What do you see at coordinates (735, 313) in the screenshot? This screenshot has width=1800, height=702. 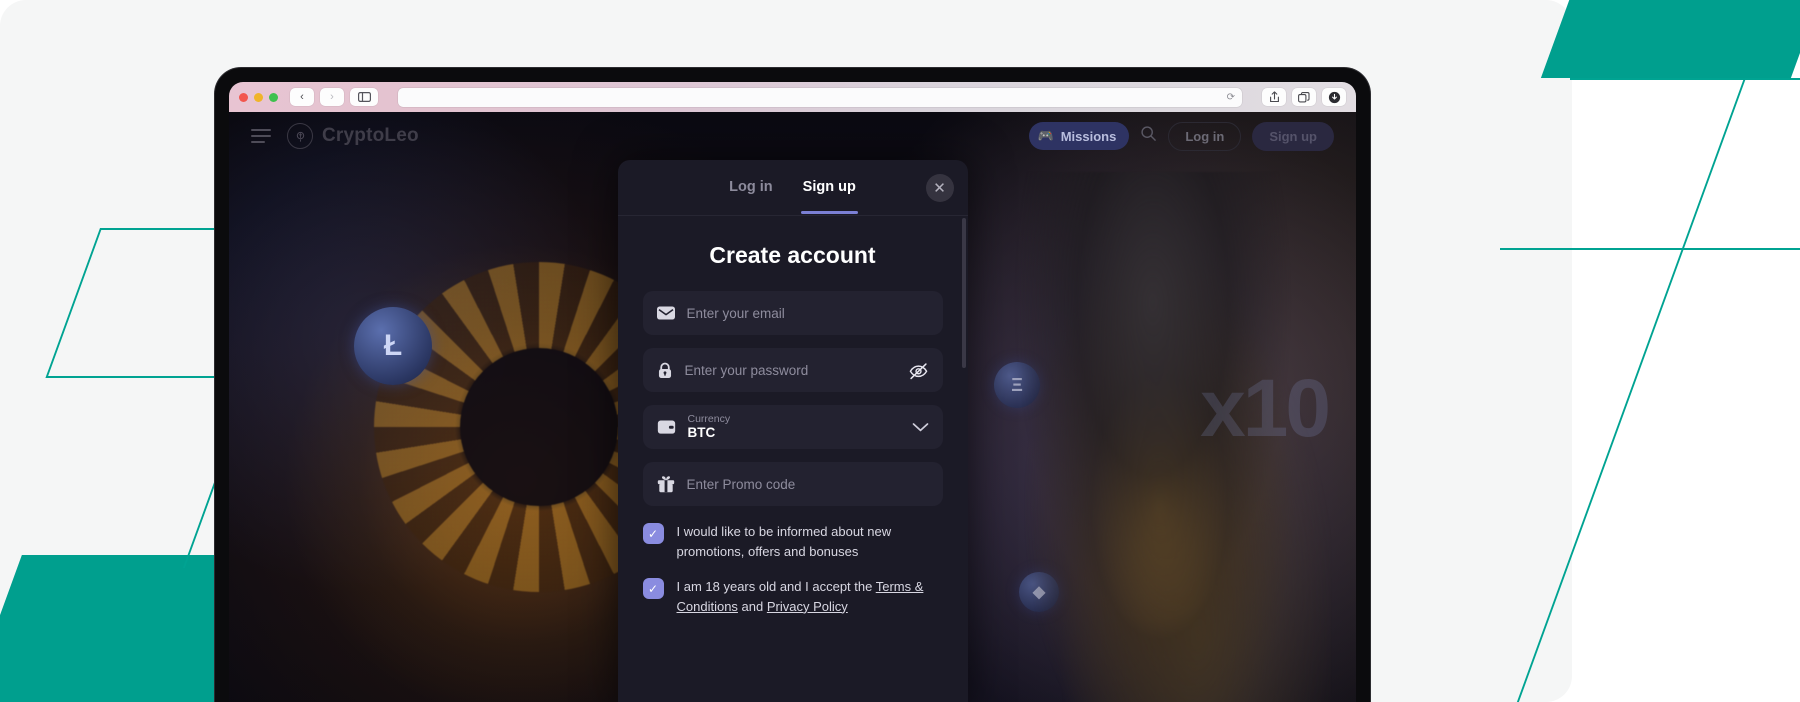 I see `email-placeholder: Enter your email` at bounding box center [735, 313].